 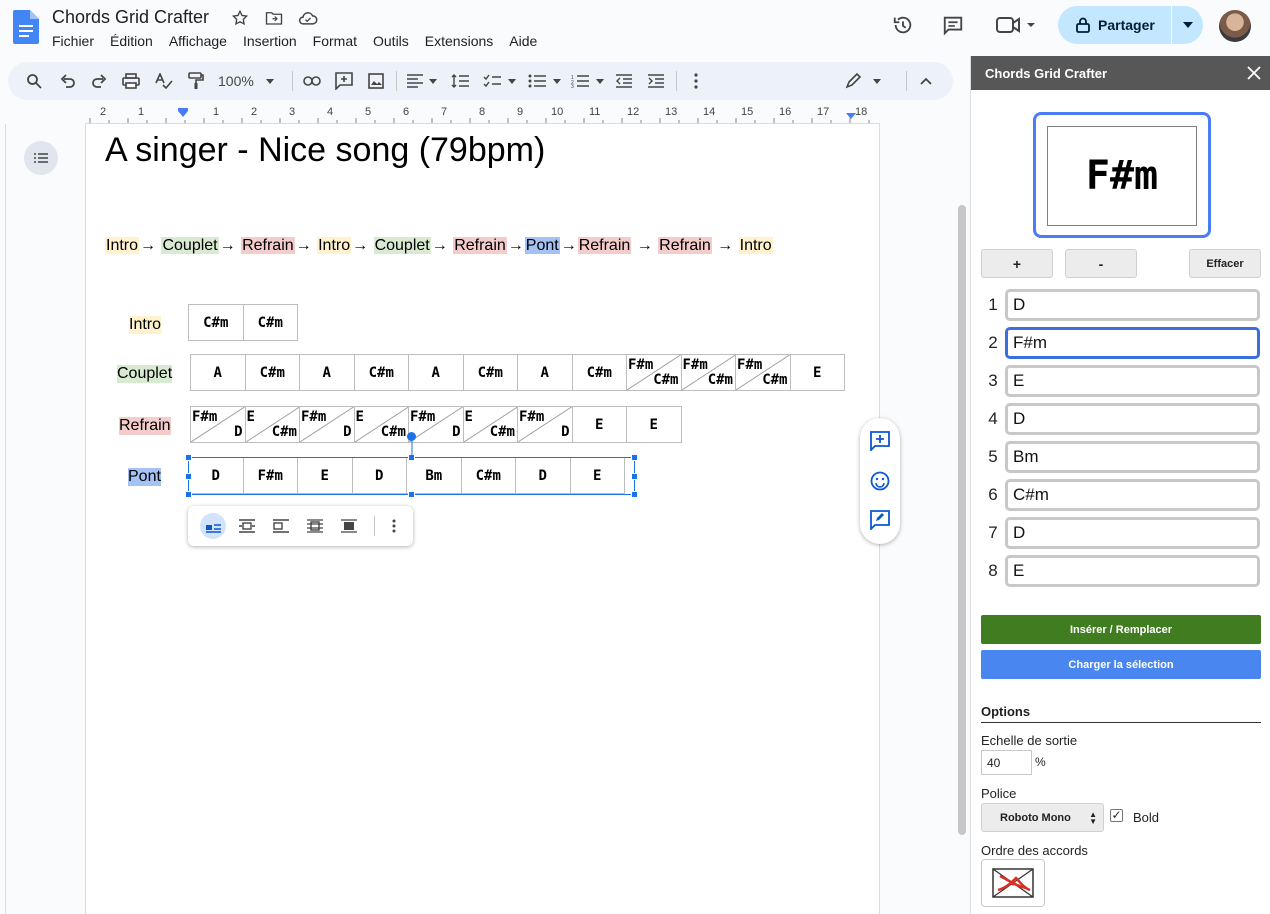 I want to click on chord-input: C#m, so click(x=1132, y=495).